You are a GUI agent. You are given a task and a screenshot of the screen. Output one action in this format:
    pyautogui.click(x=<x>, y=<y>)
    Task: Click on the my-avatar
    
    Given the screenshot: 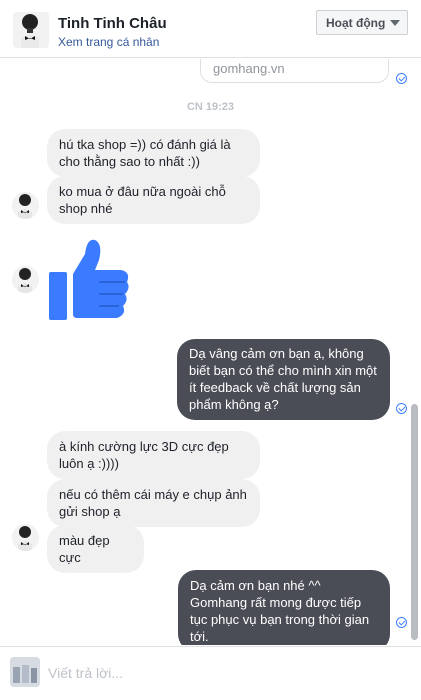 What is the action you would take?
    pyautogui.click(x=25, y=672)
    